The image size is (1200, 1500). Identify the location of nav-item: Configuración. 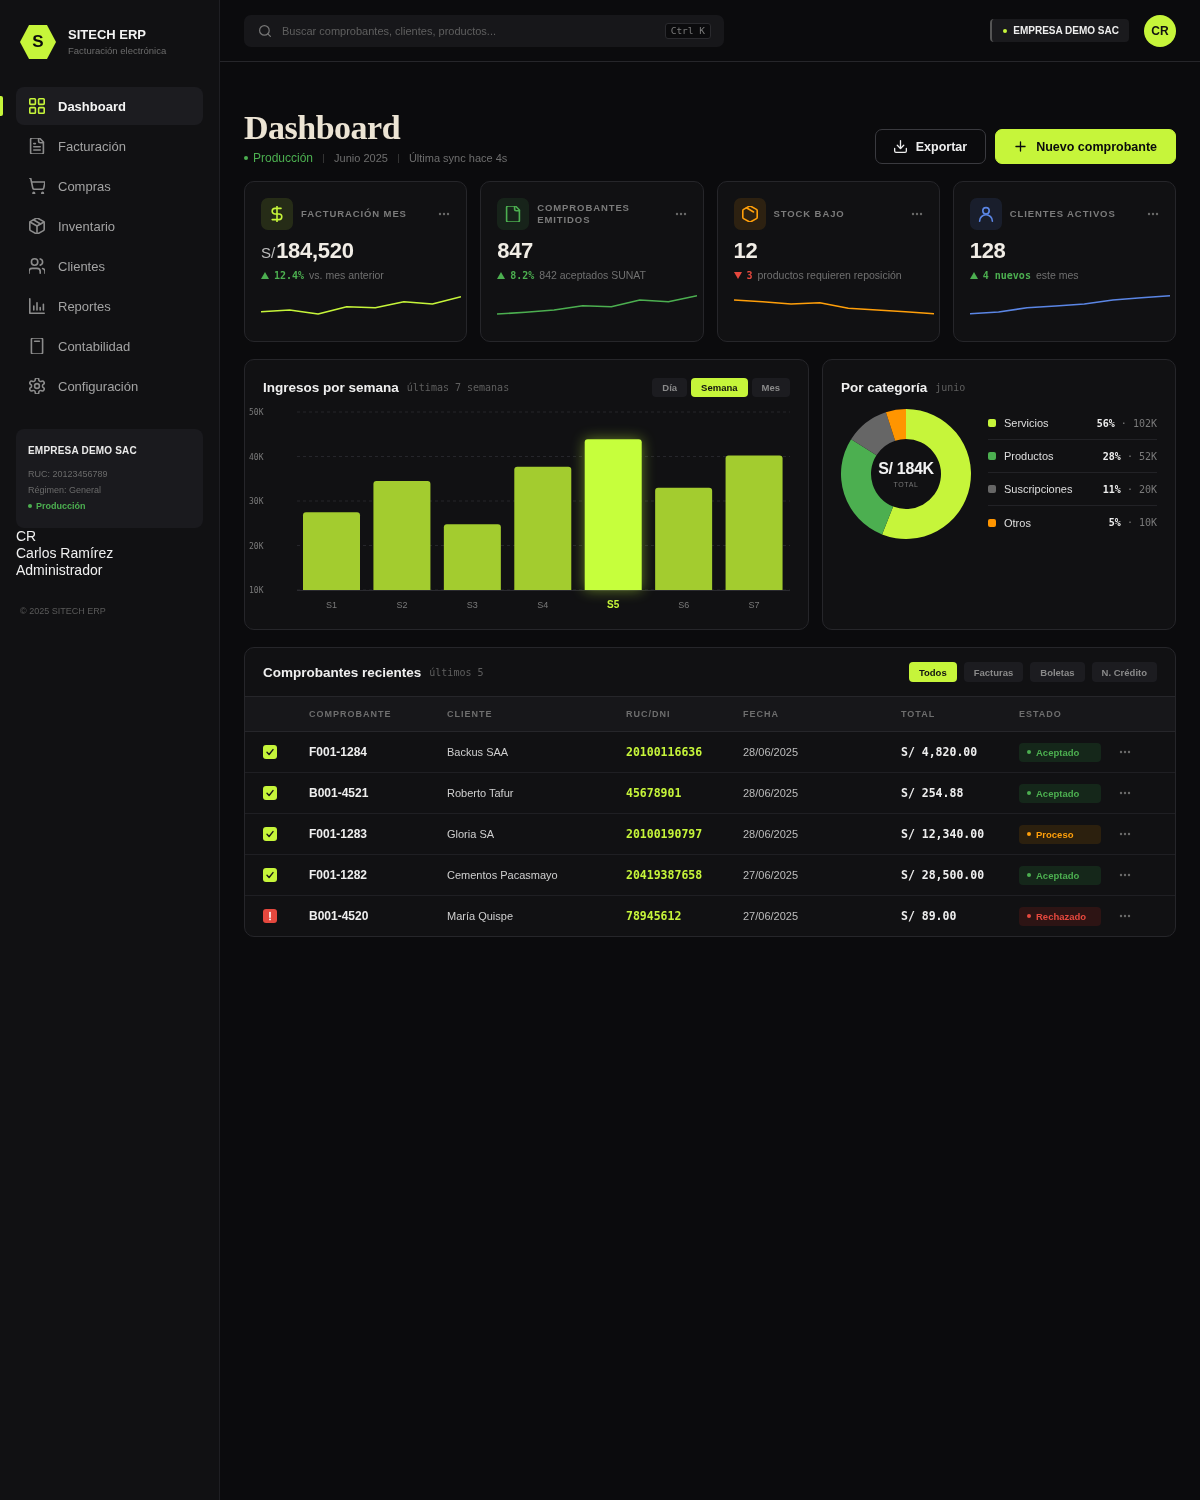
(109, 386).